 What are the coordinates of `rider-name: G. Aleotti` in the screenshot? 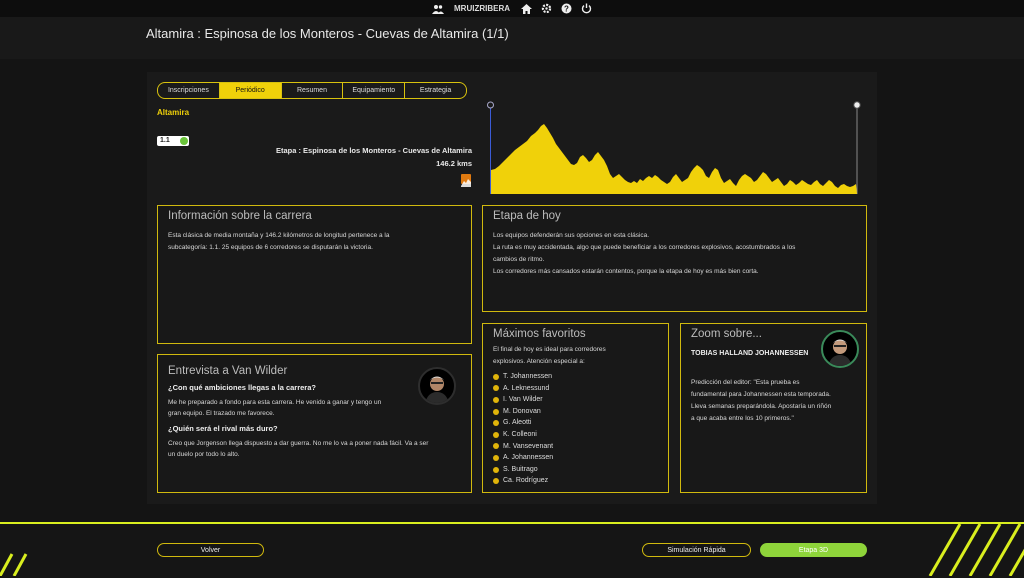 It's located at (517, 423).